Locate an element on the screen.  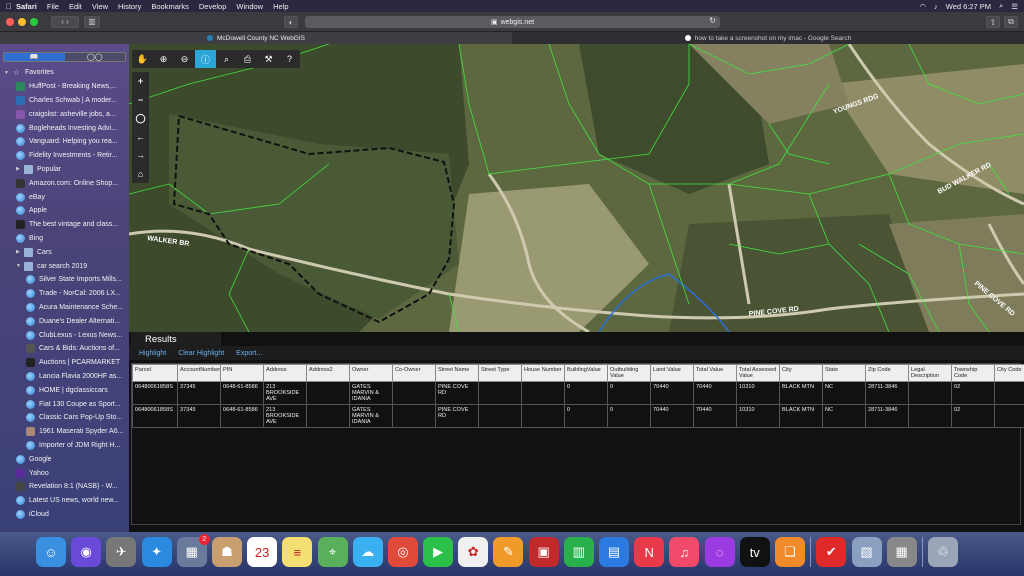
zoom-window-button is located at coordinates (34, 21).